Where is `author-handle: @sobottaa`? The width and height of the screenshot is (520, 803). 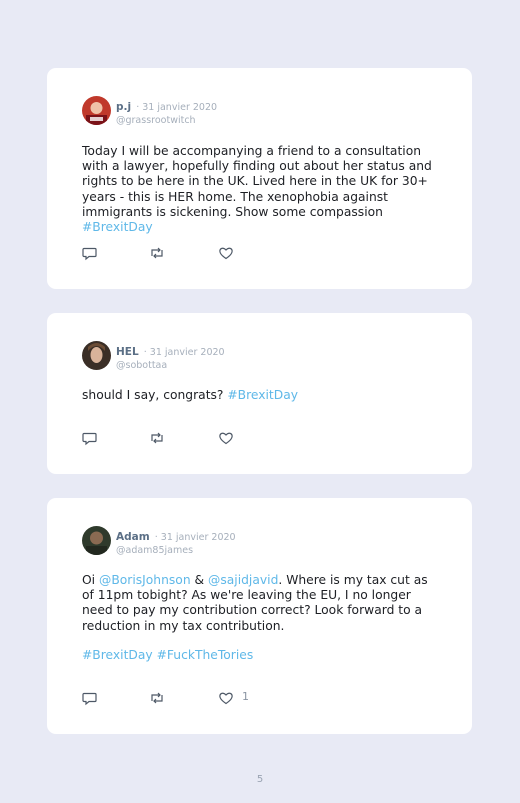 author-handle: @sobottaa is located at coordinates (170, 365).